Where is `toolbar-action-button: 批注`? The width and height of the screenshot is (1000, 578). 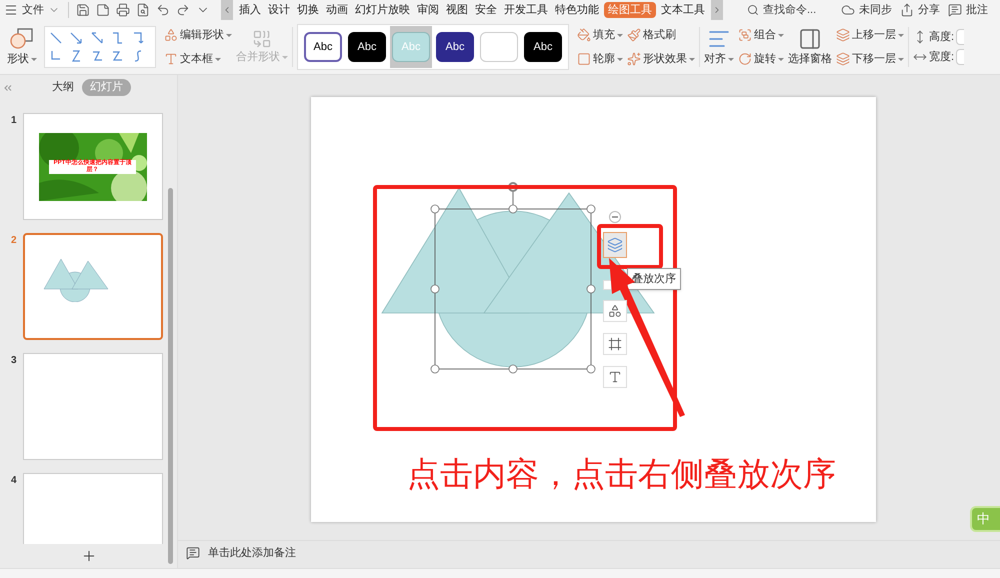 toolbar-action-button: 批注 is located at coordinates (968, 10).